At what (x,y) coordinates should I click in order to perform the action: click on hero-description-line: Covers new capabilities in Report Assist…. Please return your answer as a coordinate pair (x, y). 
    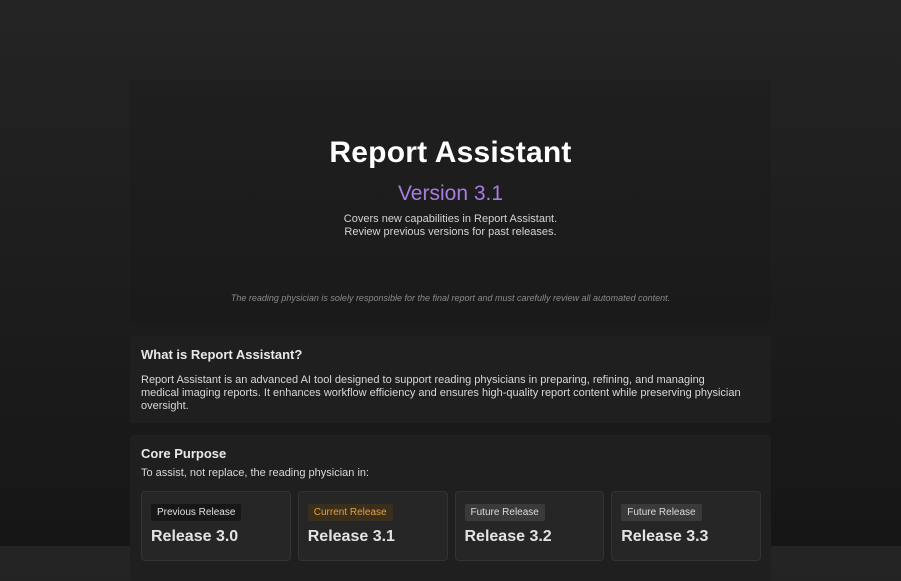
    Looking at the image, I should click on (450, 219).